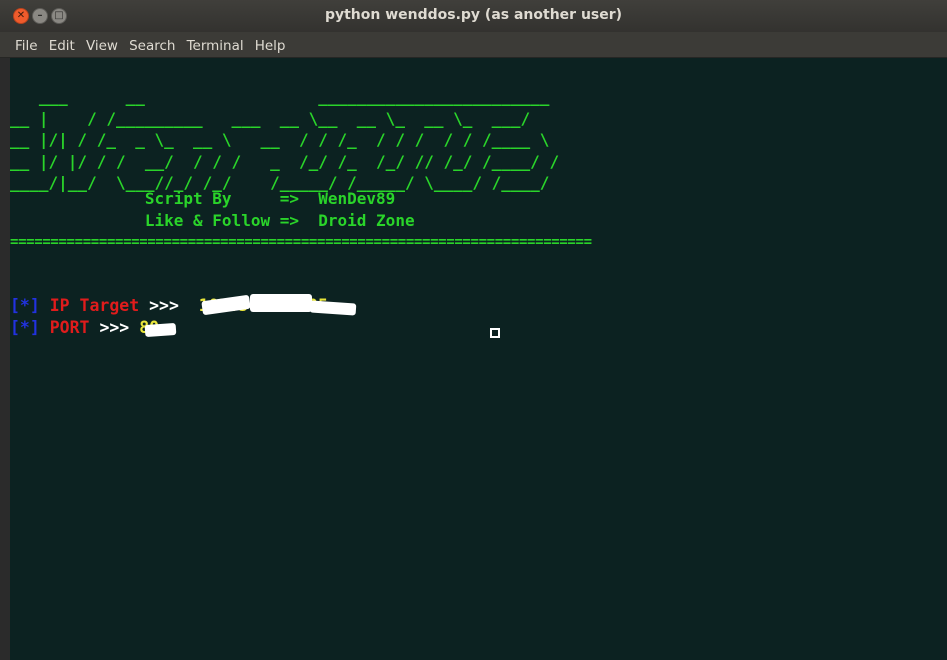 The height and width of the screenshot is (660, 947). I want to click on menu-bar: File Edit View Search Terminal Help, so click(473, 45).